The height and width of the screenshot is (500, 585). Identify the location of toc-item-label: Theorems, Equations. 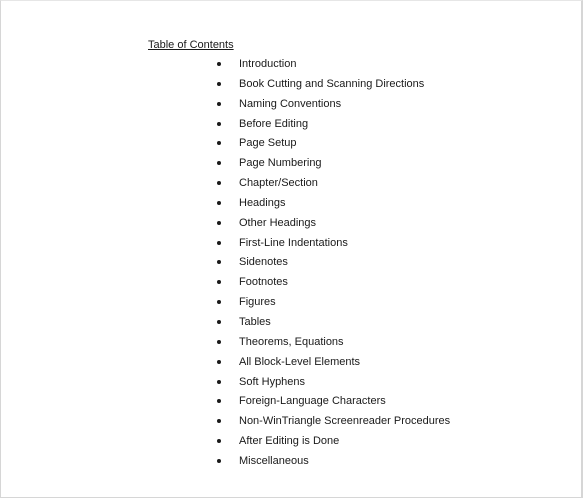
(291, 341).